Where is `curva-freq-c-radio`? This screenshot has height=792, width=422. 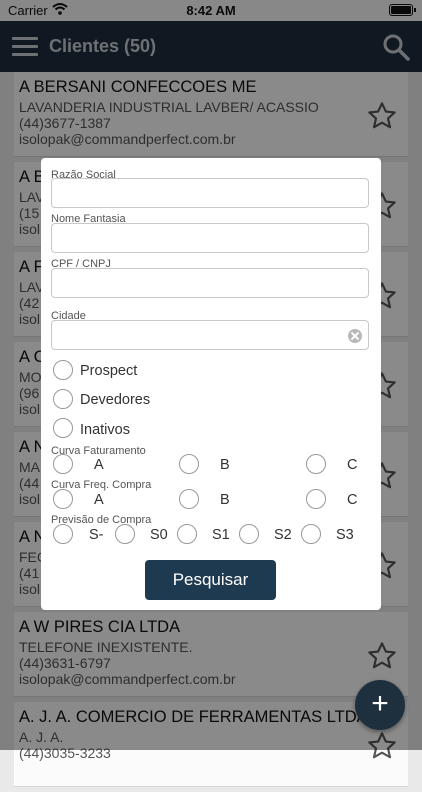
curva-freq-c-radio is located at coordinates (316, 499).